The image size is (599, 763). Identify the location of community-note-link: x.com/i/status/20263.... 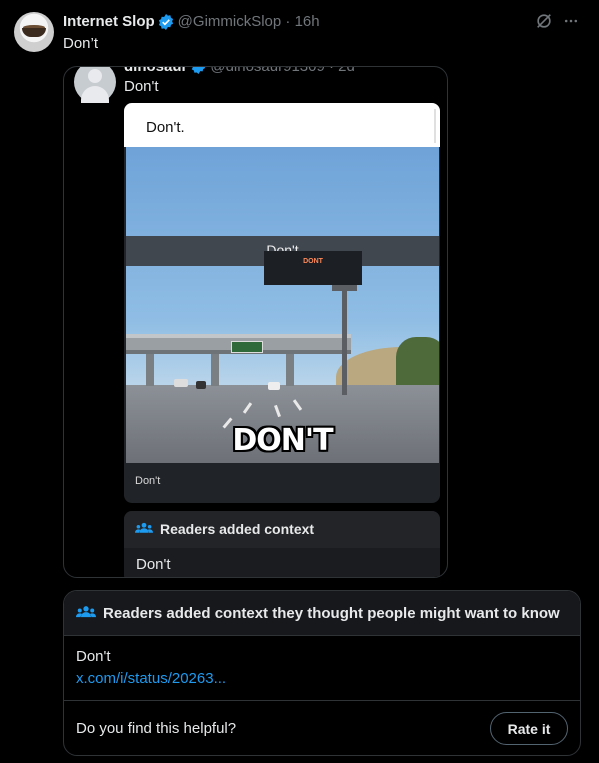
(151, 678).